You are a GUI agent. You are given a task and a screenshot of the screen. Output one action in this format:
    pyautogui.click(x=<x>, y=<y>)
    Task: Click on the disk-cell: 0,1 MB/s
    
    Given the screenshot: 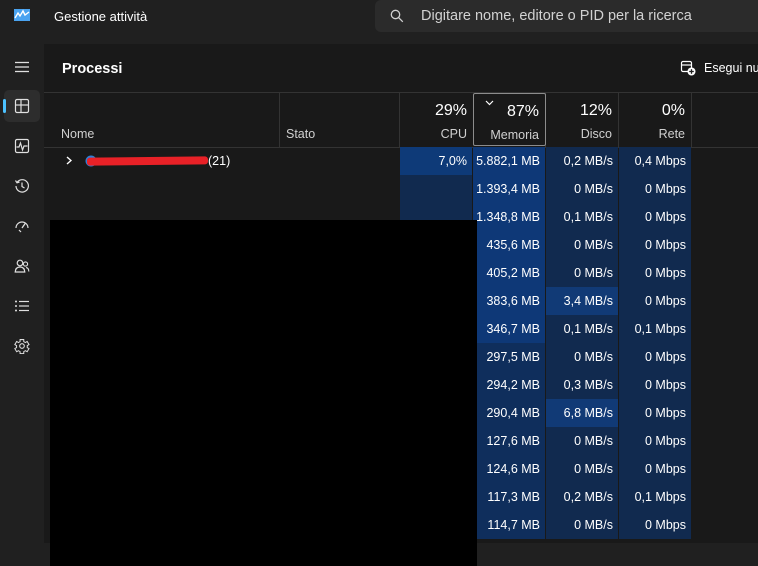 What is the action you would take?
    pyautogui.click(x=582, y=329)
    